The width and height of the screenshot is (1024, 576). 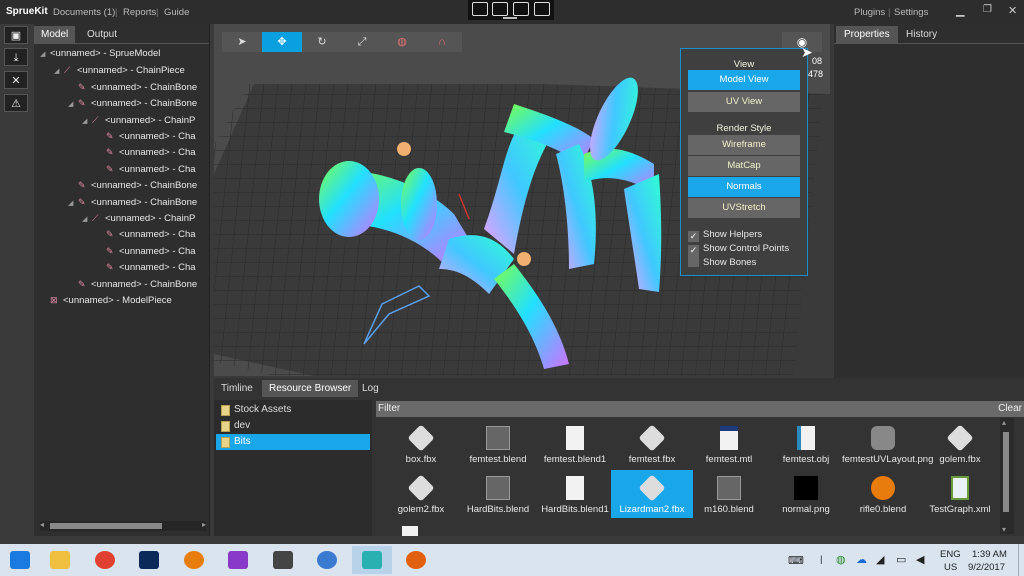 I want to click on model-view-button: Model View, so click(x=744, y=80).